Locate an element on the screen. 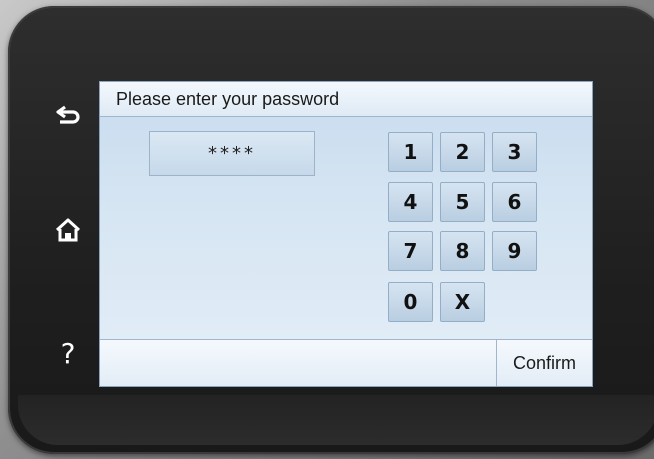  key-2: 2 is located at coordinates (462, 152).